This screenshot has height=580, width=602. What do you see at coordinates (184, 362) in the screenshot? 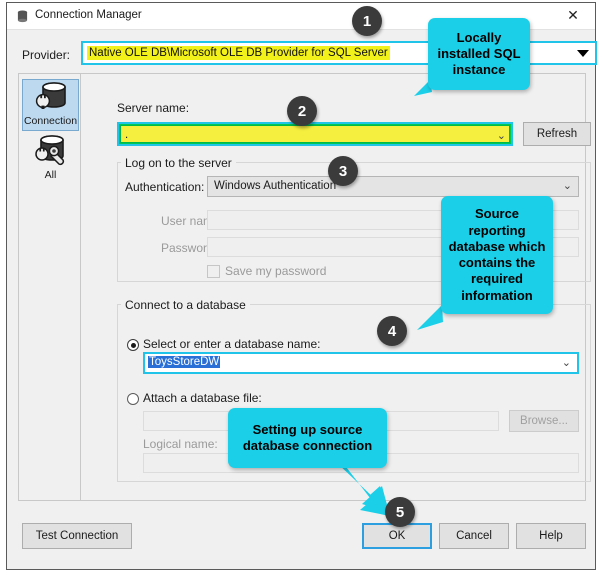
I see `database-name-value: ToysStoreDW` at bounding box center [184, 362].